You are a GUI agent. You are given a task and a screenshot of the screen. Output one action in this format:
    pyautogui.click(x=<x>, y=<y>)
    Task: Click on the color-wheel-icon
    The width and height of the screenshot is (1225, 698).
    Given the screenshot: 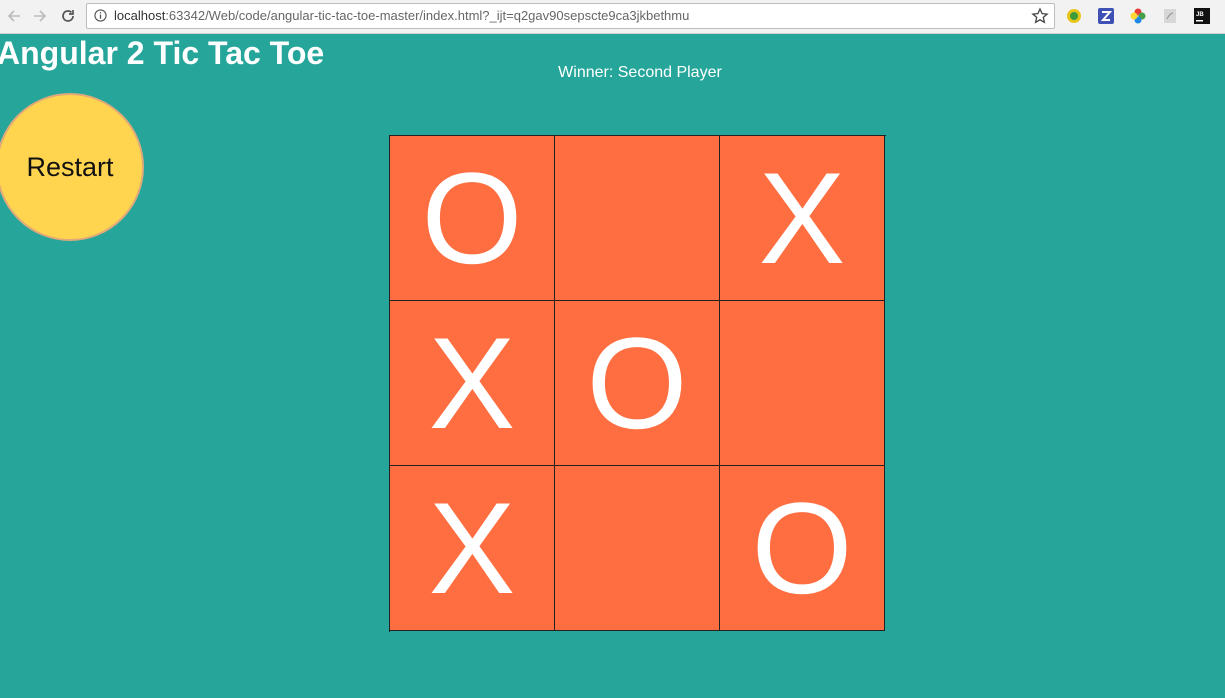 What is the action you would take?
    pyautogui.click(x=1138, y=16)
    